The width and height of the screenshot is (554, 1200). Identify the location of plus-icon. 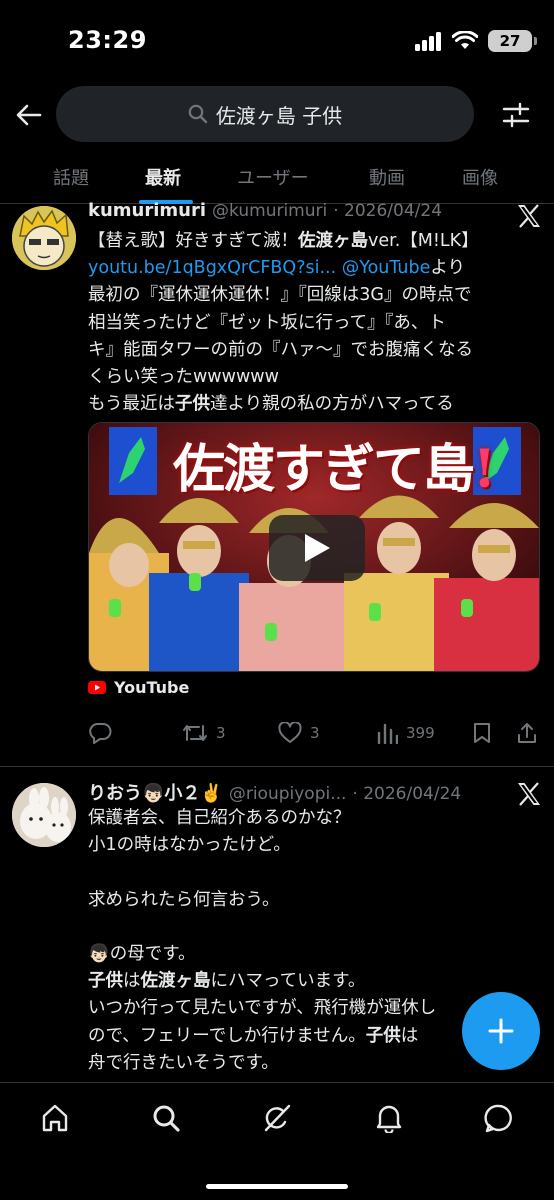
(501, 1031).